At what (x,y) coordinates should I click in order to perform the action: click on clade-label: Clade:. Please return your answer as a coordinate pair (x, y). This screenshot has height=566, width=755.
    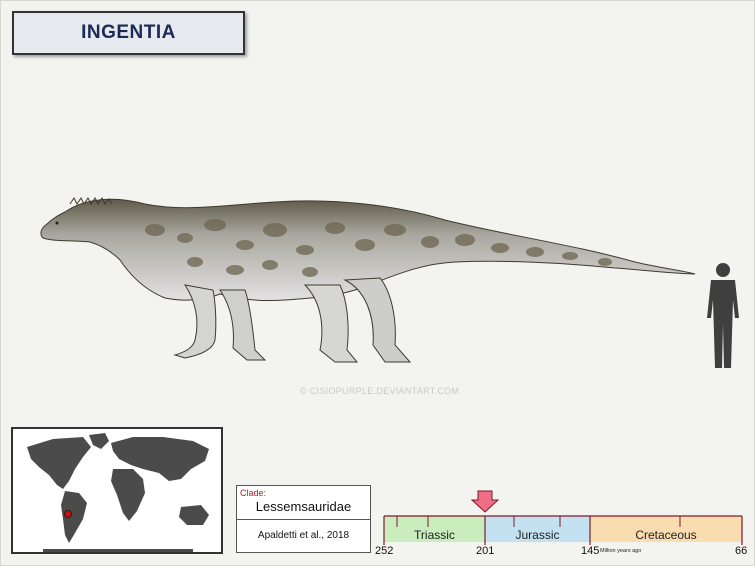
    Looking at the image, I should click on (253, 493).